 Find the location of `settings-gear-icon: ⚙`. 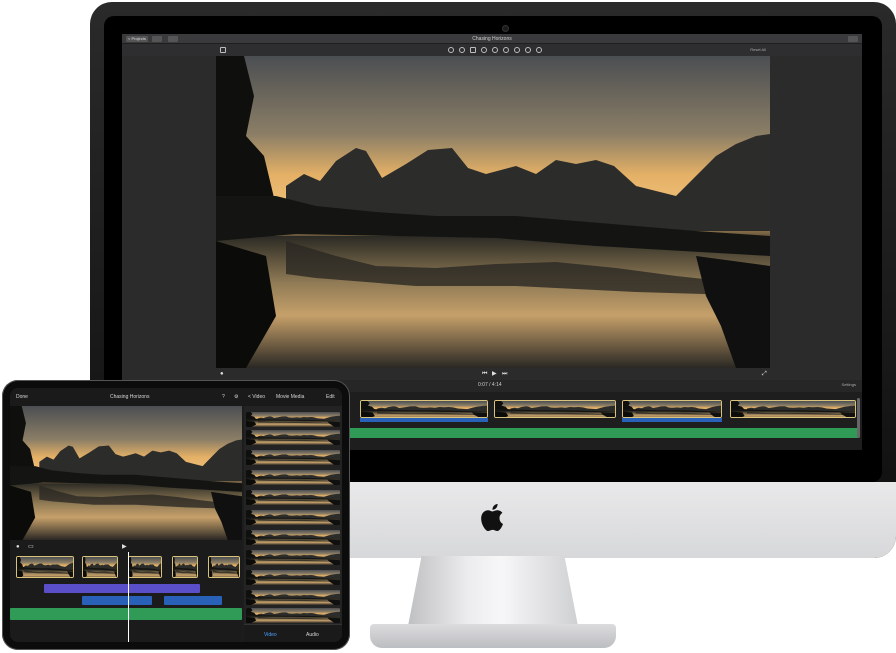

settings-gear-icon: ⚙ is located at coordinates (236, 397).